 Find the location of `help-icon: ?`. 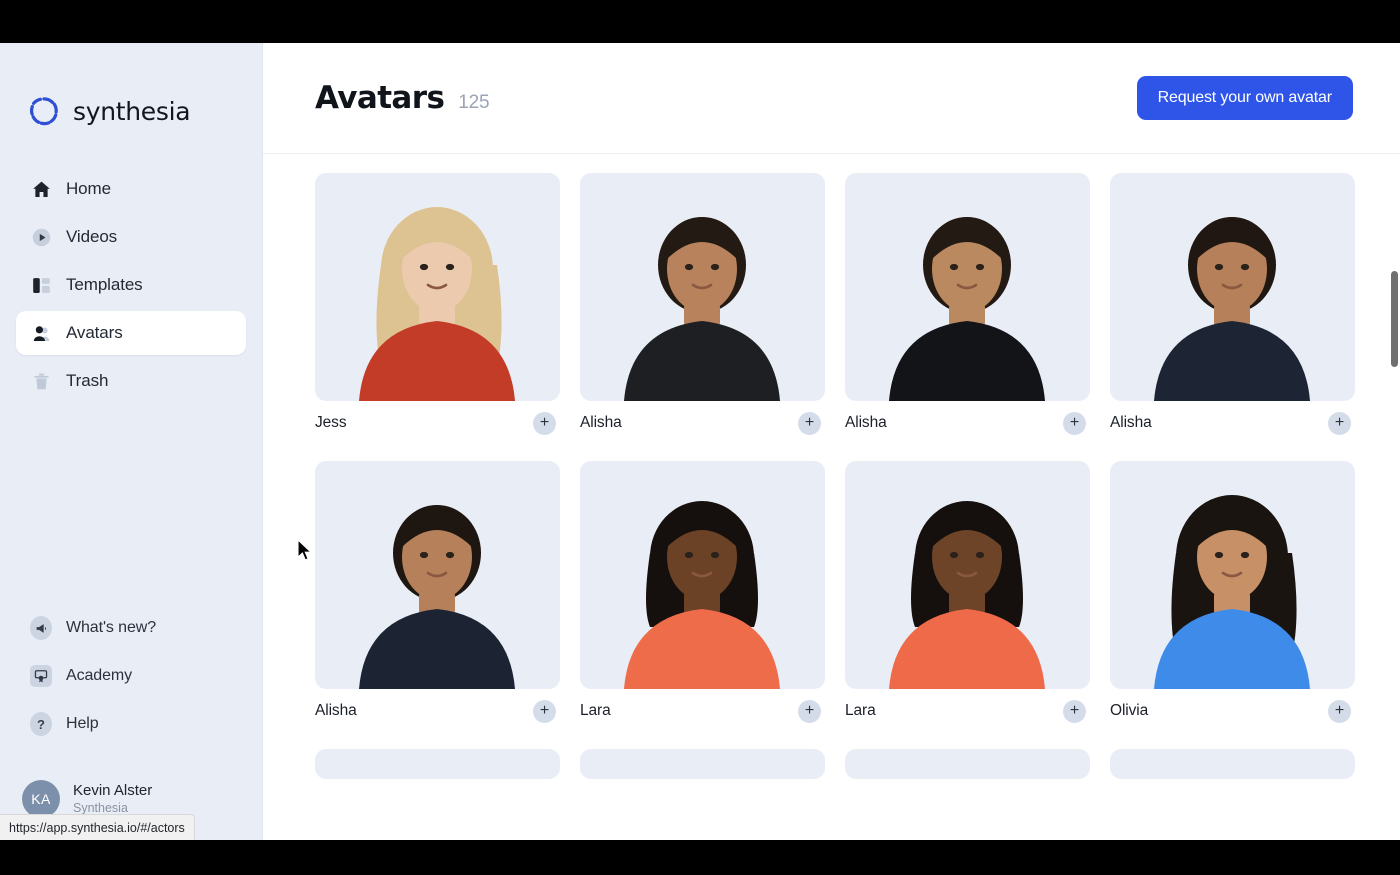

help-icon: ? is located at coordinates (41, 724).